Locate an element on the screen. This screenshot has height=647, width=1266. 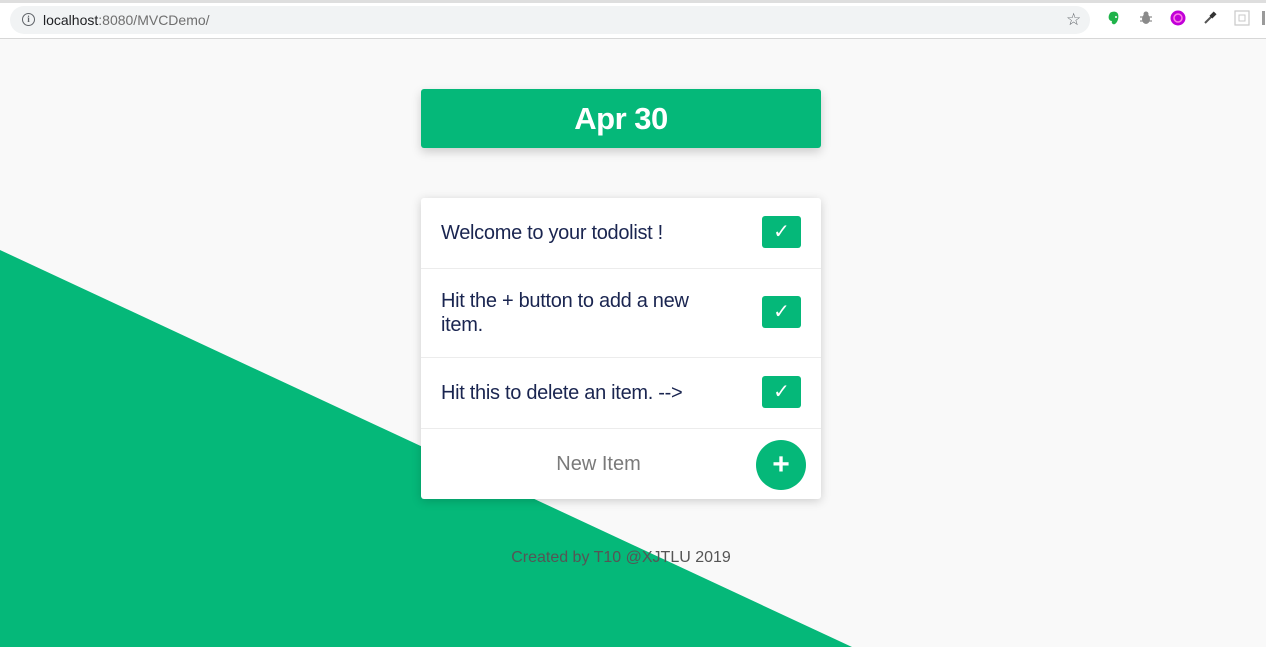
info-icon: i is located at coordinates (28, 19).